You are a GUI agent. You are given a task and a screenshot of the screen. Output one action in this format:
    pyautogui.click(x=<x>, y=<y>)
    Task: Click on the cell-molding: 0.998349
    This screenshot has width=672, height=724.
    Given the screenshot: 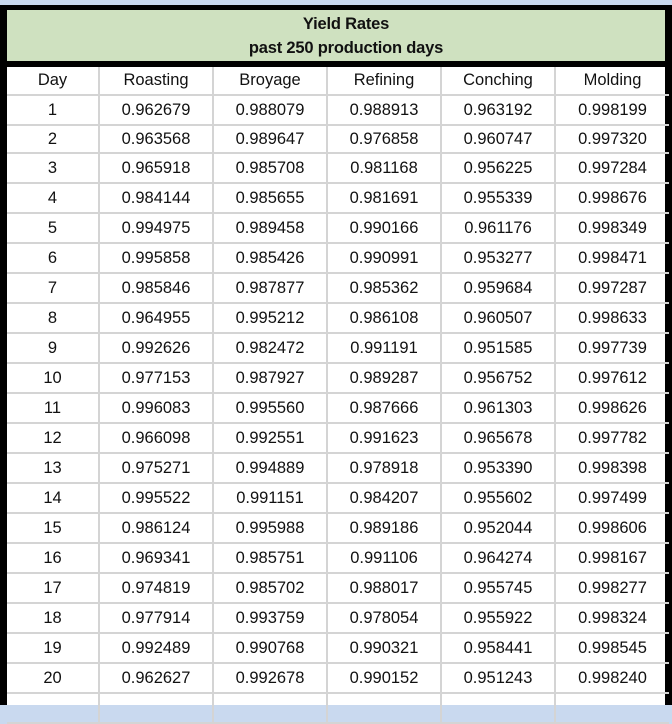 What is the action you would take?
    pyautogui.click(x=611, y=228)
    